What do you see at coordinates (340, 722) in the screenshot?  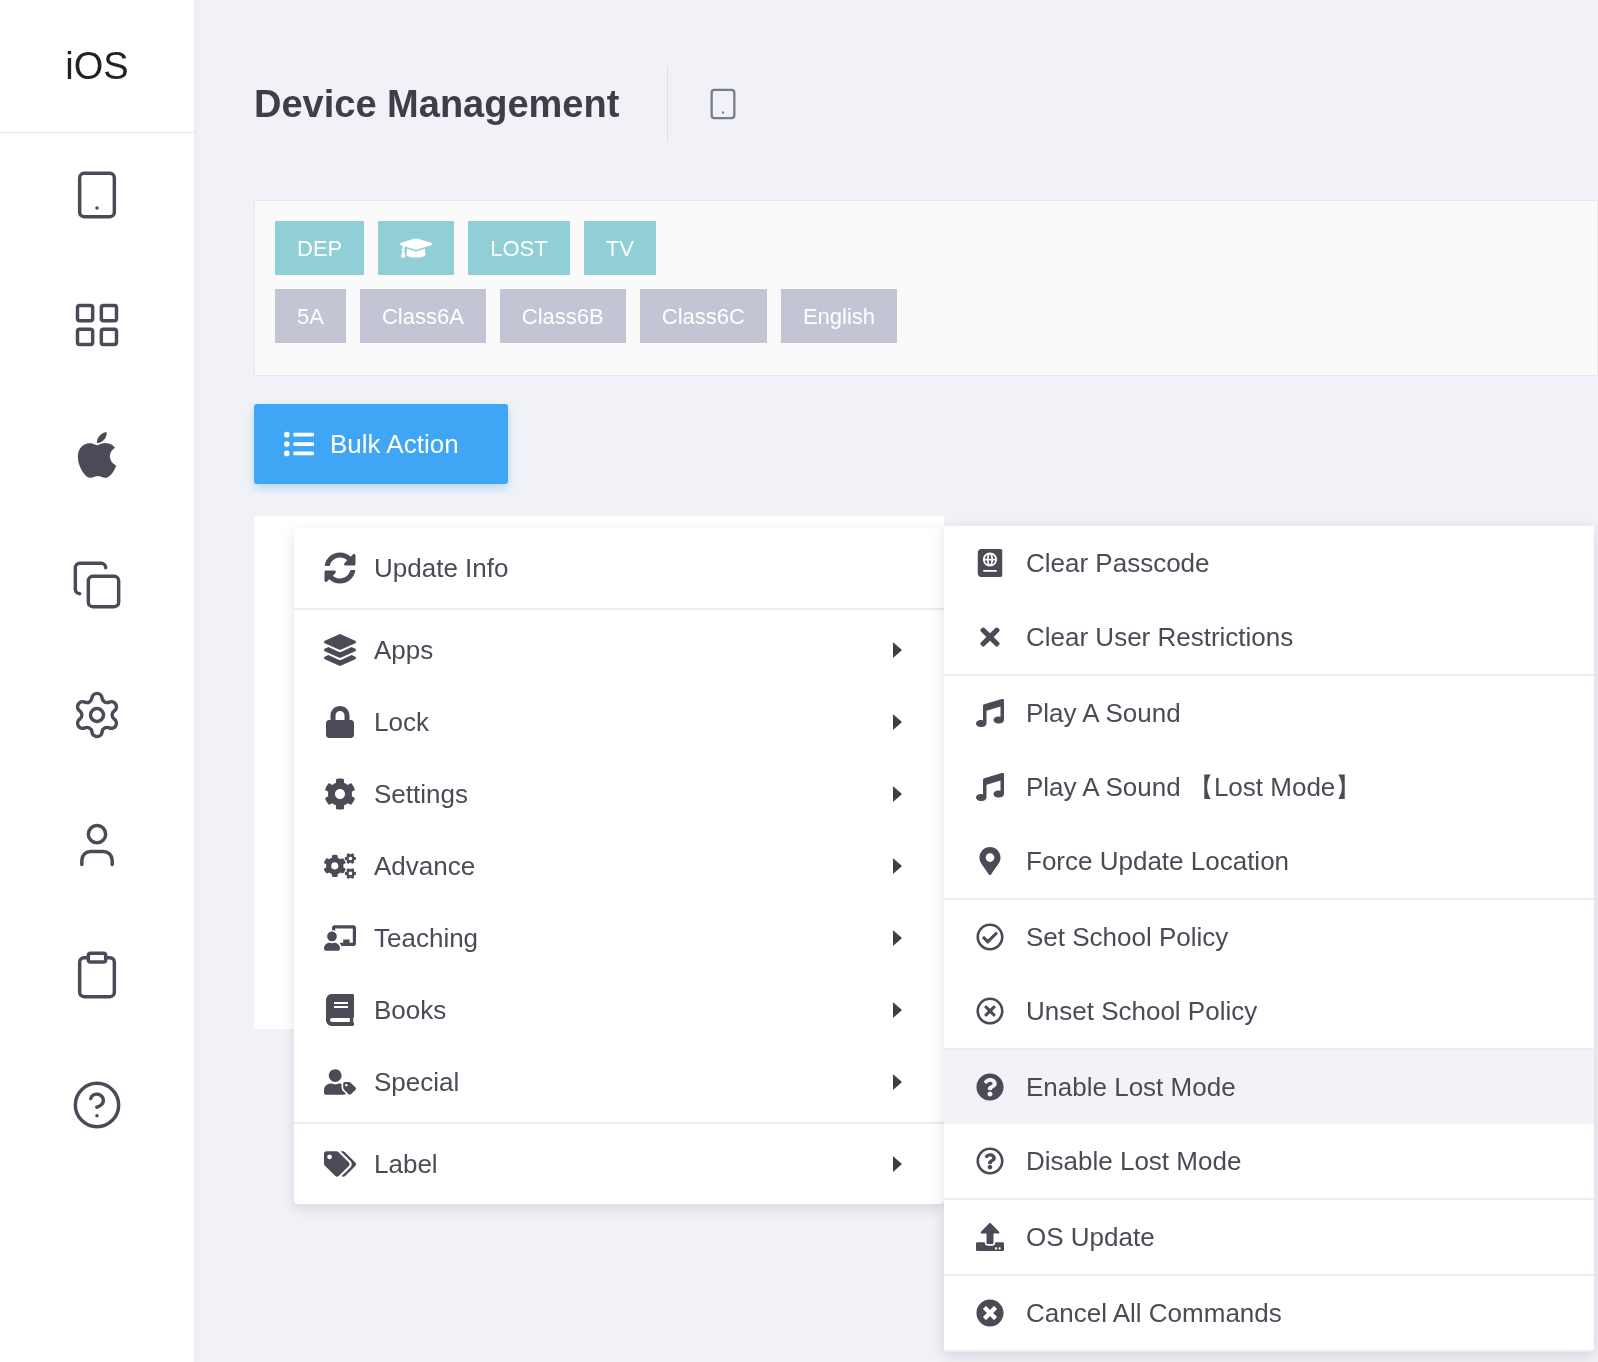 I see `lock-icon` at bounding box center [340, 722].